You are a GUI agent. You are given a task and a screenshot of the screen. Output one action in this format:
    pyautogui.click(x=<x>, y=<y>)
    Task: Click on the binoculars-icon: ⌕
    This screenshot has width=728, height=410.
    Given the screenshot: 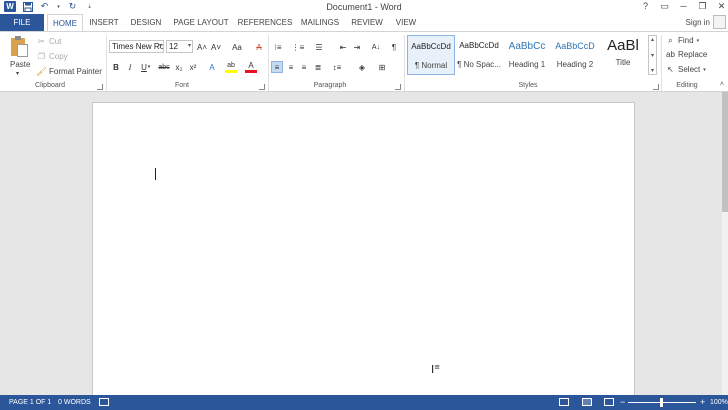 What is the action you would take?
    pyautogui.click(x=670, y=40)
    